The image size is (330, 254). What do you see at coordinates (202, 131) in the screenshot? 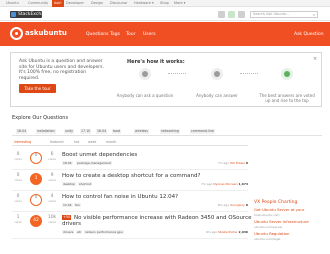
I see `tag: command-line` at bounding box center [202, 131].